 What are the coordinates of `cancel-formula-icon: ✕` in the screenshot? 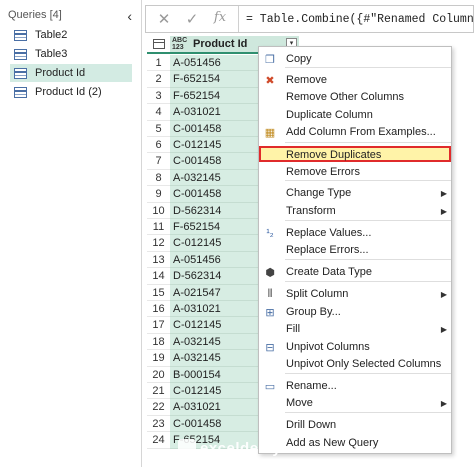 It's located at (164, 19).